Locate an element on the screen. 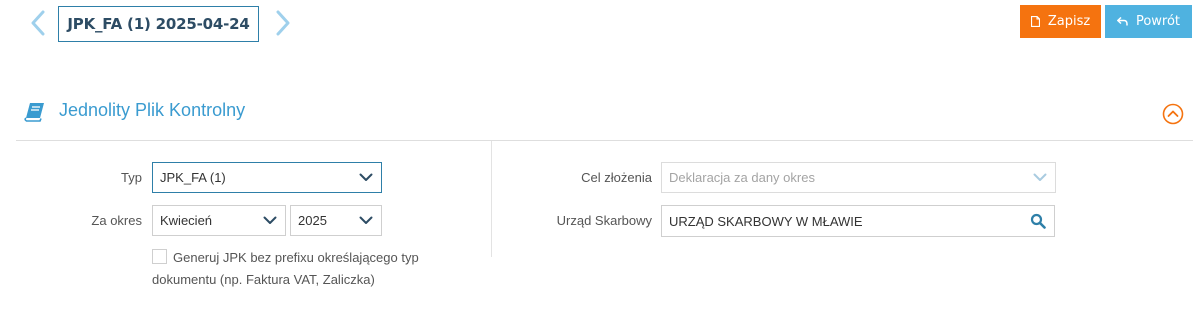 This screenshot has height=326, width=1197. next-document-button is located at coordinates (283, 23).